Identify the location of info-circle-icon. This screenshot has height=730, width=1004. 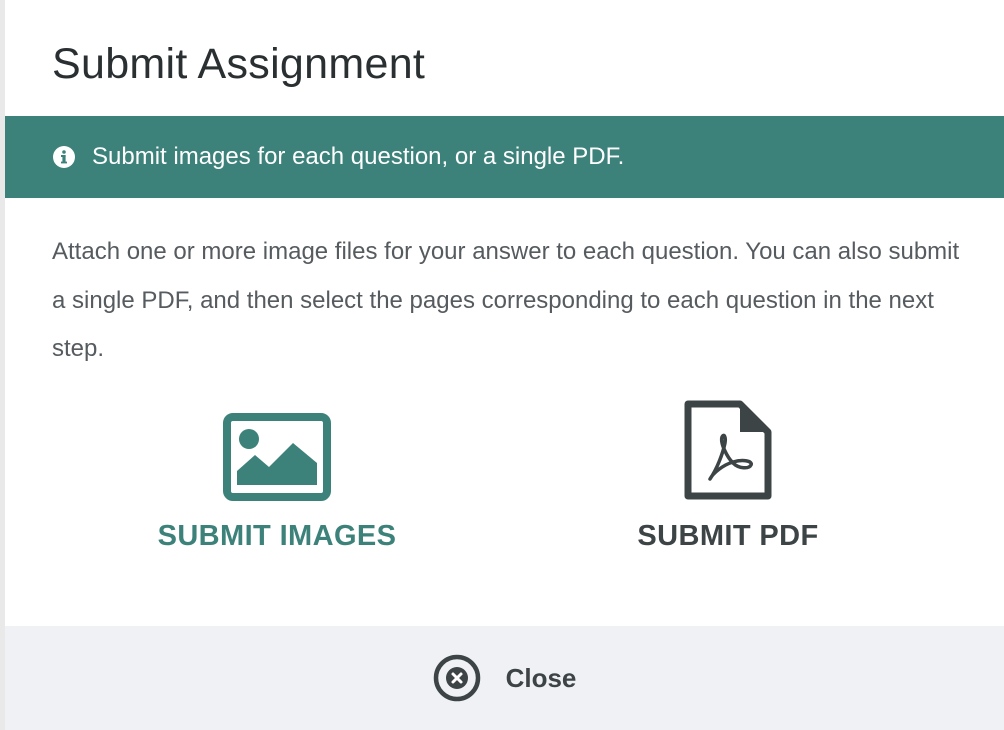
(64, 157).